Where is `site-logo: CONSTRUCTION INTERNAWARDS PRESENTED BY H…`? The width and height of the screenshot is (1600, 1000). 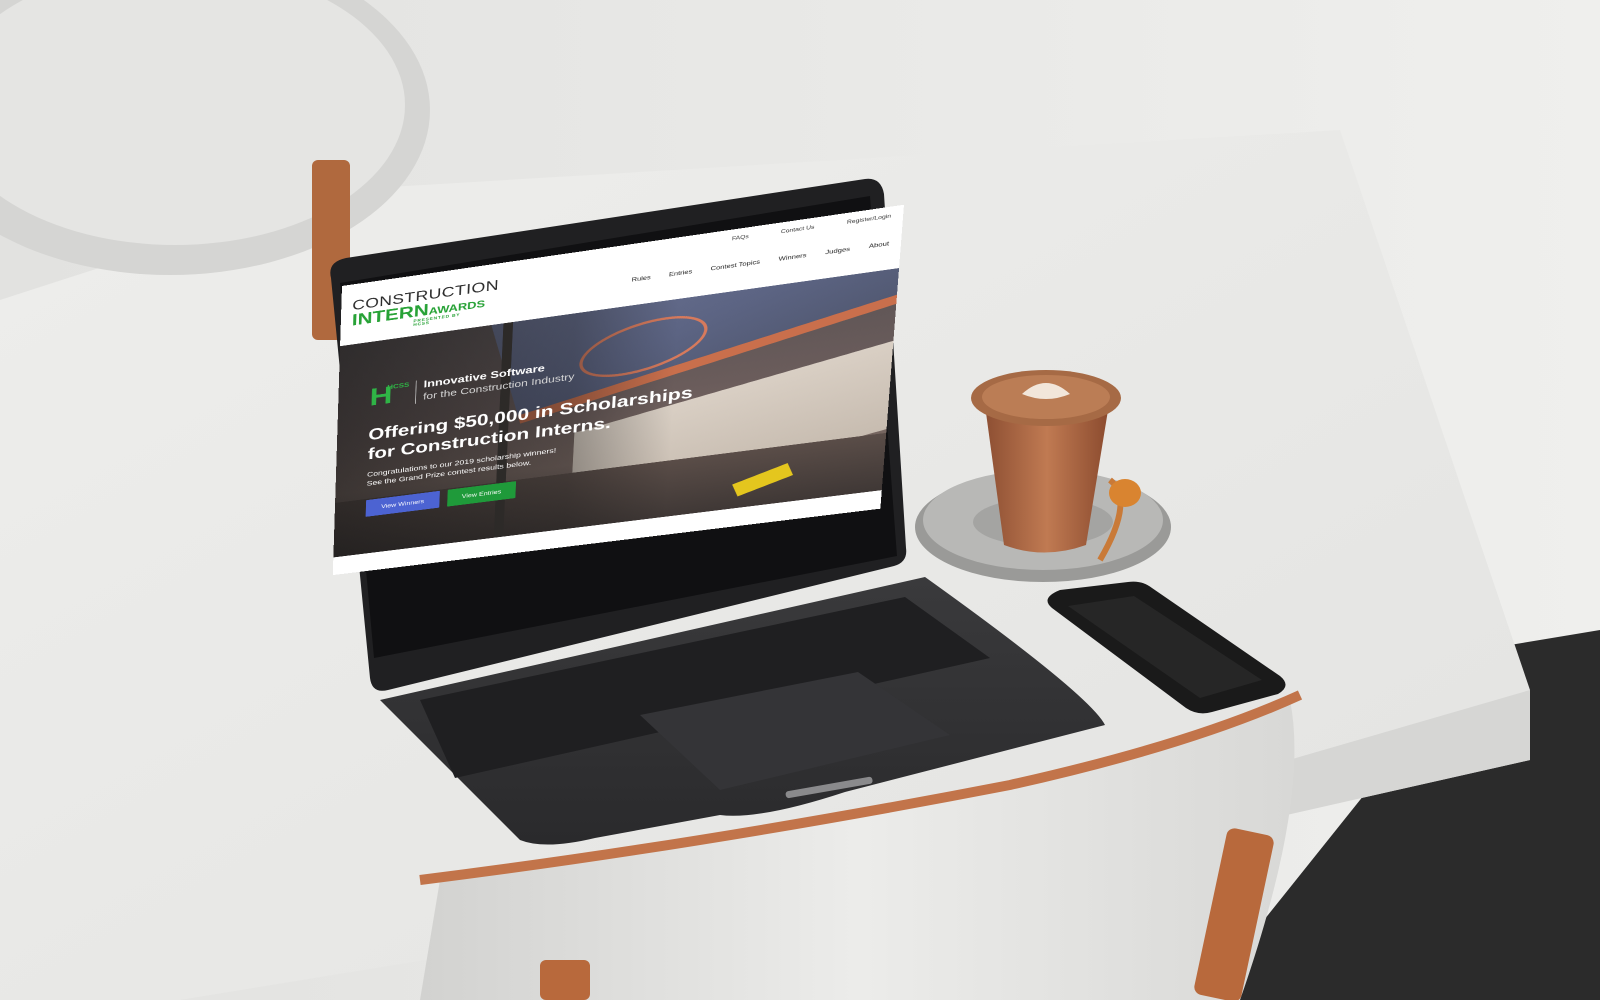
site-logo: CONSTRUCTION INTERNAWARDS PRESENTED BY H… is located at coordinates (425, 306).